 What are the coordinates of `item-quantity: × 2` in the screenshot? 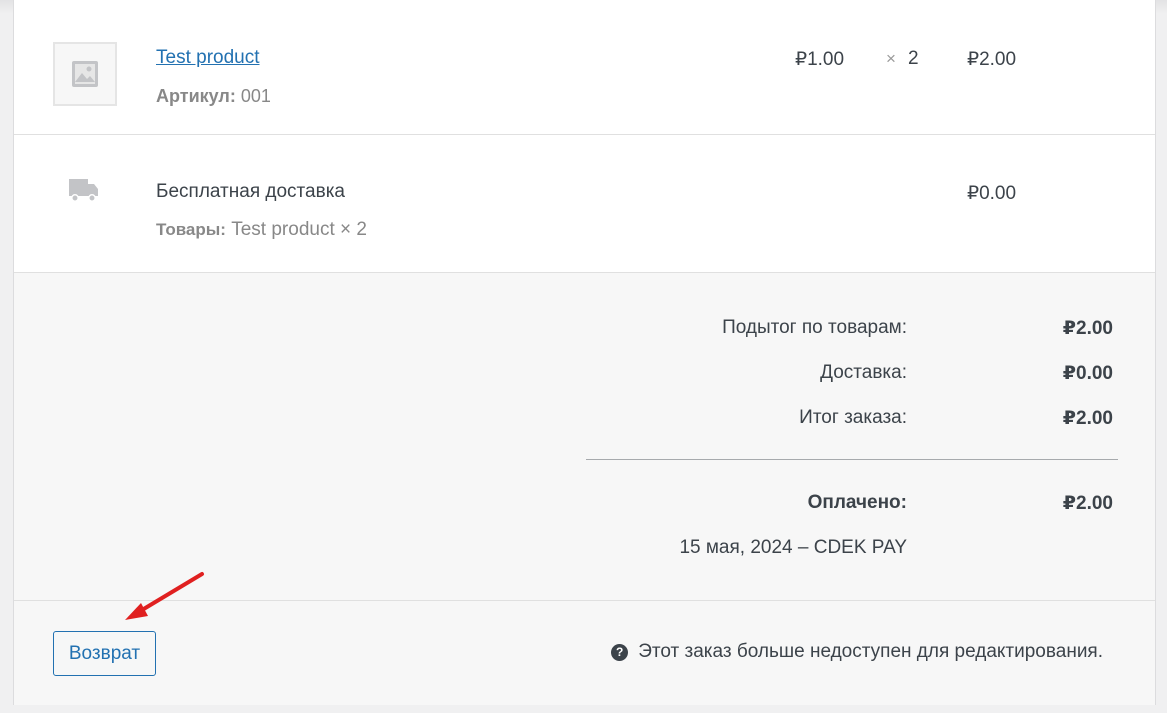 It's located at (902, 59).